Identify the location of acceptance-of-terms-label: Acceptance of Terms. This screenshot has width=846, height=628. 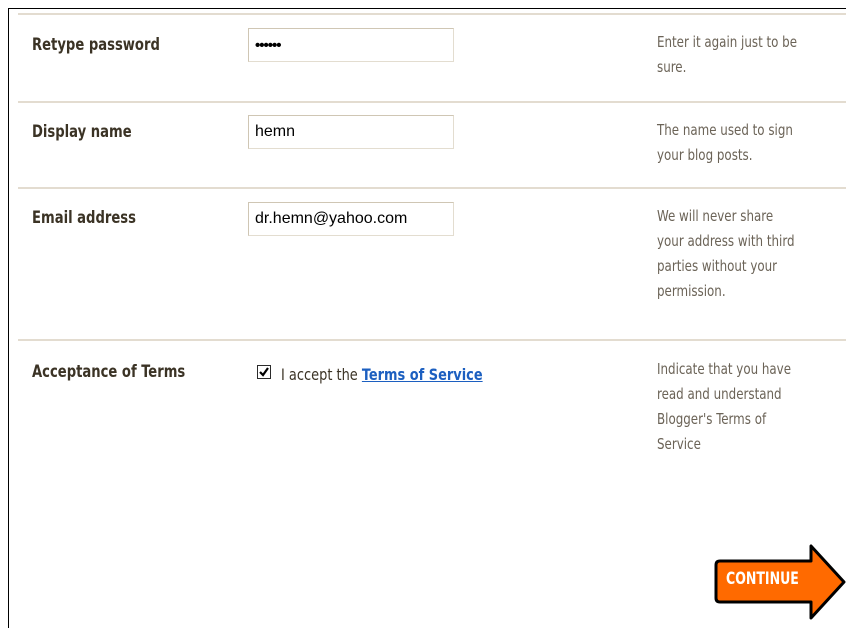
(109, 372).